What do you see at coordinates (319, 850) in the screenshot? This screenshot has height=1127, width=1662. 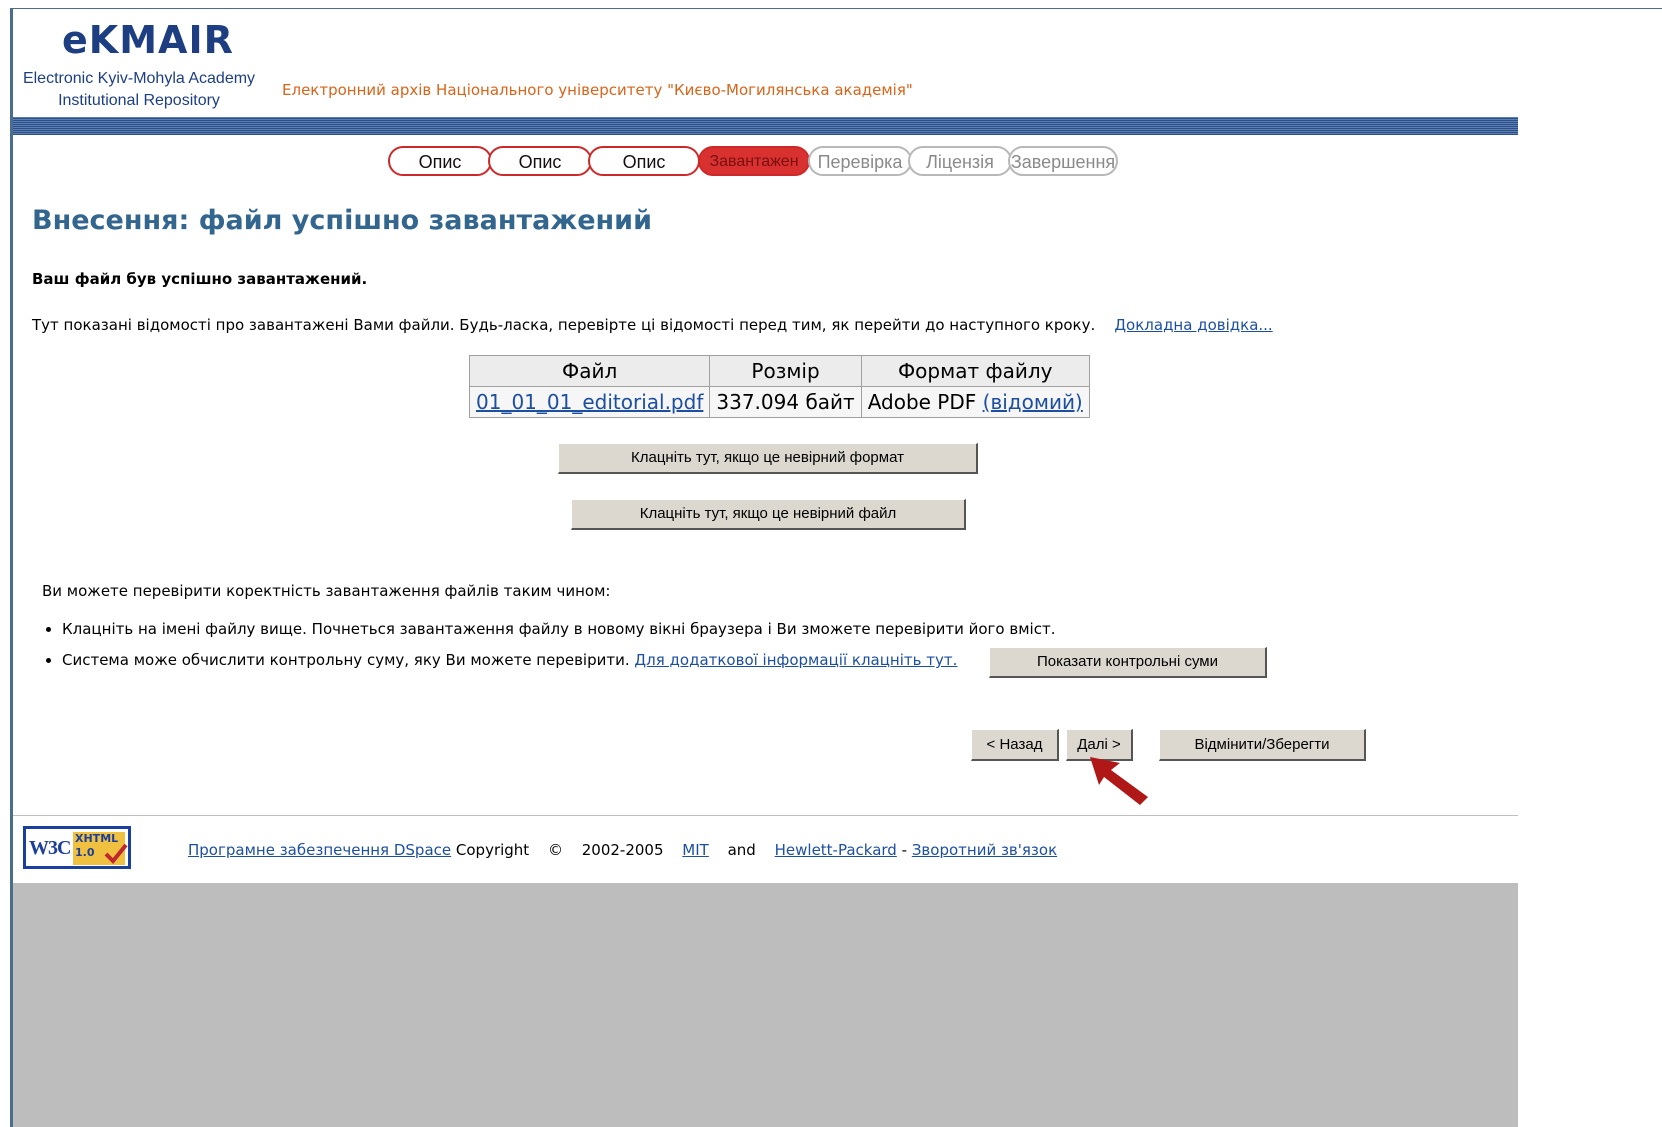 I see `dspace-software-link: Програмне забезпечення DSpace` at bounding box center [319, 850].